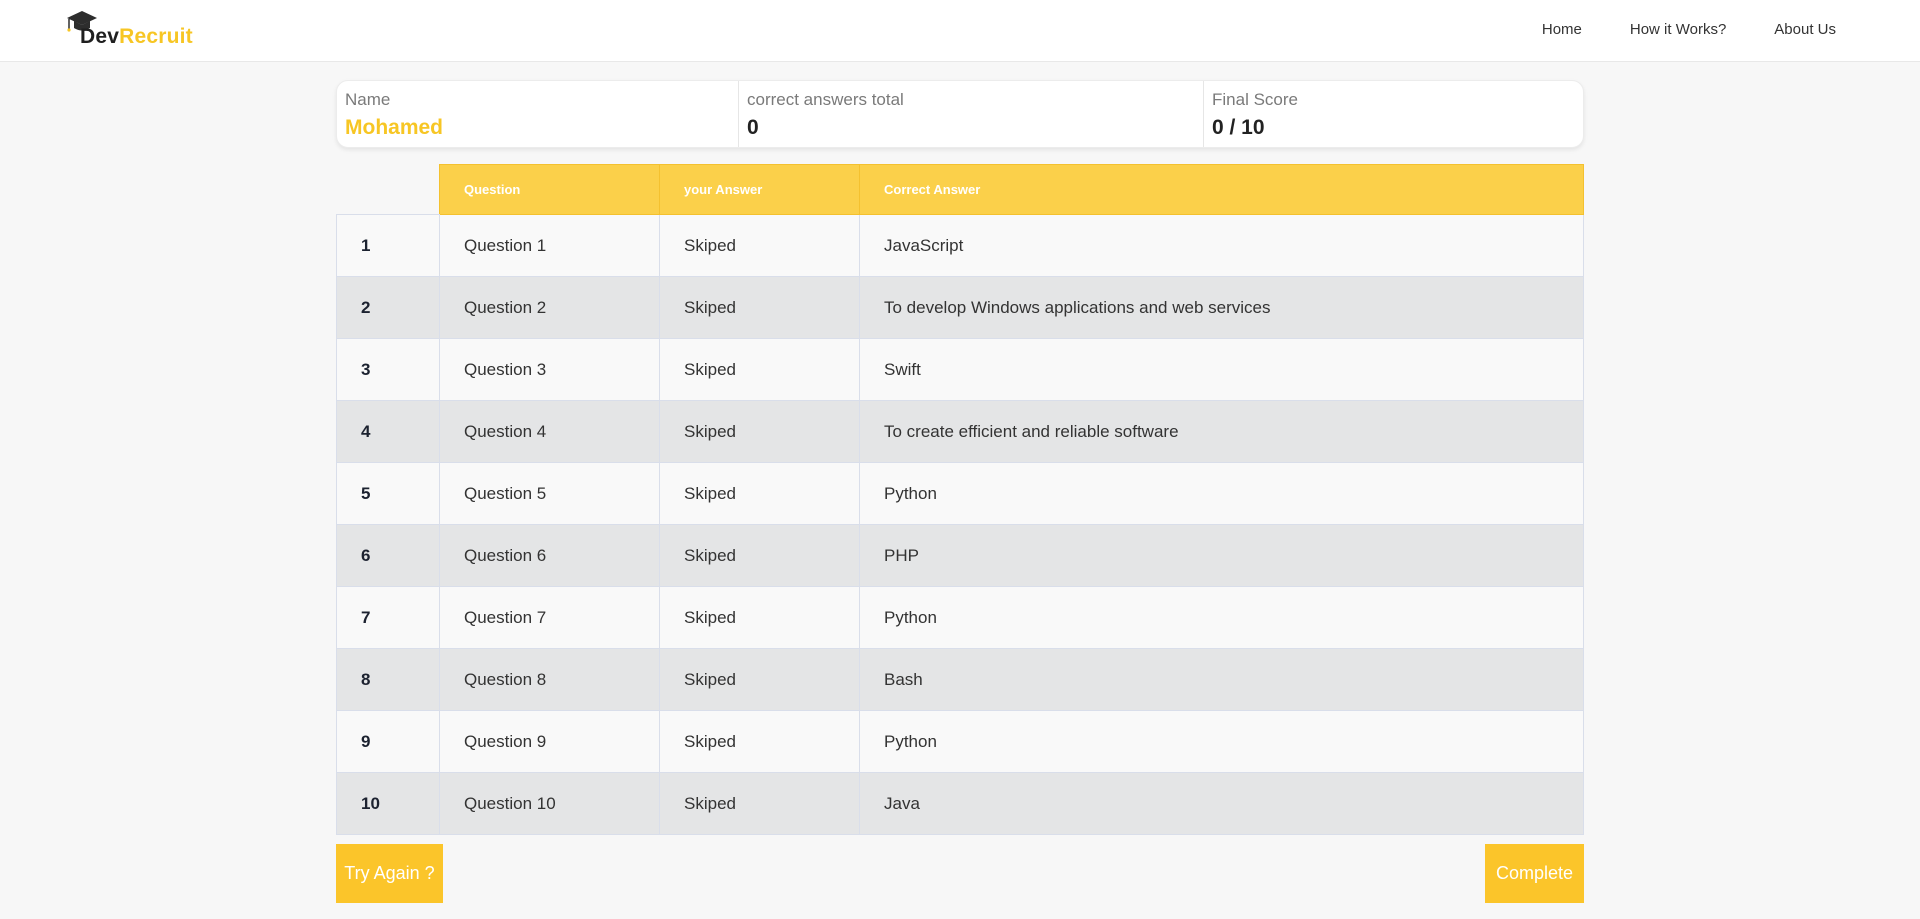  I want to click on row-number: 4, so click(388, 431).